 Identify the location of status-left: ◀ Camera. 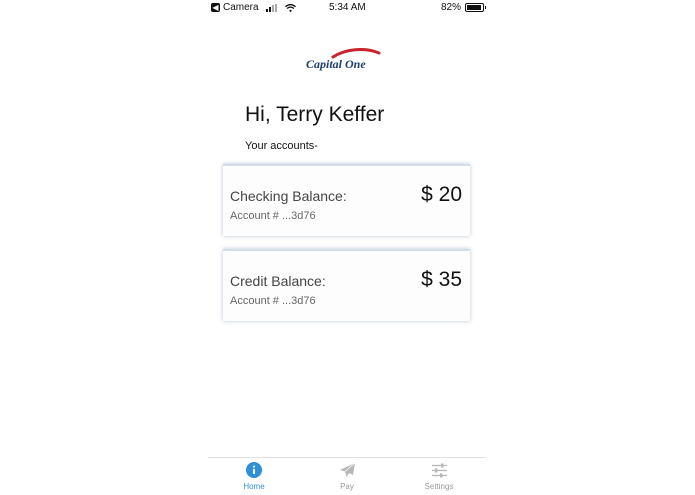
(253, 7).